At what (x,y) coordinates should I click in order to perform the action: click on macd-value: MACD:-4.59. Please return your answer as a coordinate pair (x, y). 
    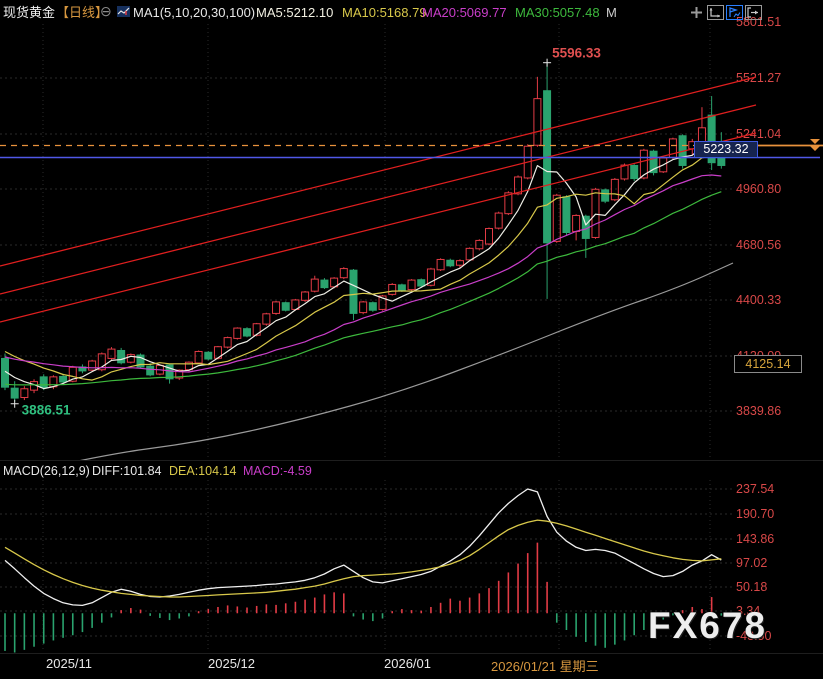
    Looking at the image, I should click on (277, 471).